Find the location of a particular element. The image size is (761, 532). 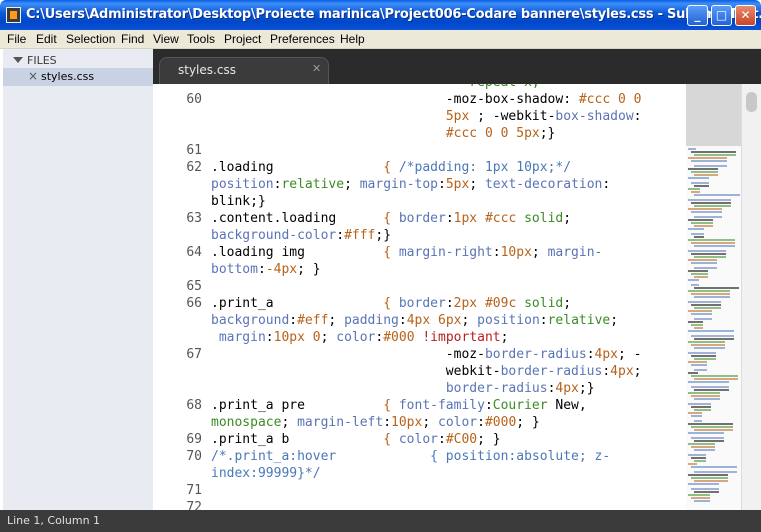

tab-styles-css: styles.css ✕ is located at coordinates (244, 70).